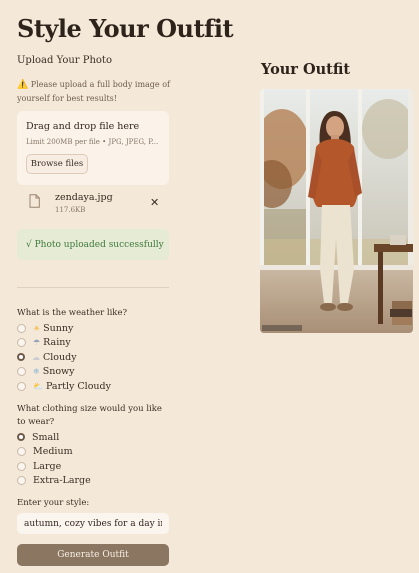 This screenshot has height=573, width=419. I want to click on warning-icon: ⚠️, so click(23, 85).